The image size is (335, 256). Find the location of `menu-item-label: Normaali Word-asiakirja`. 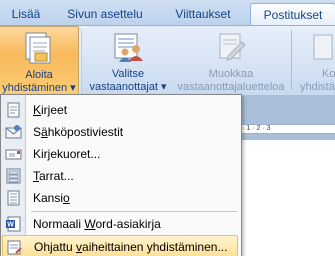

menu-item-label: Normaali Word-asiakirja is located at coordinates (97, 224).